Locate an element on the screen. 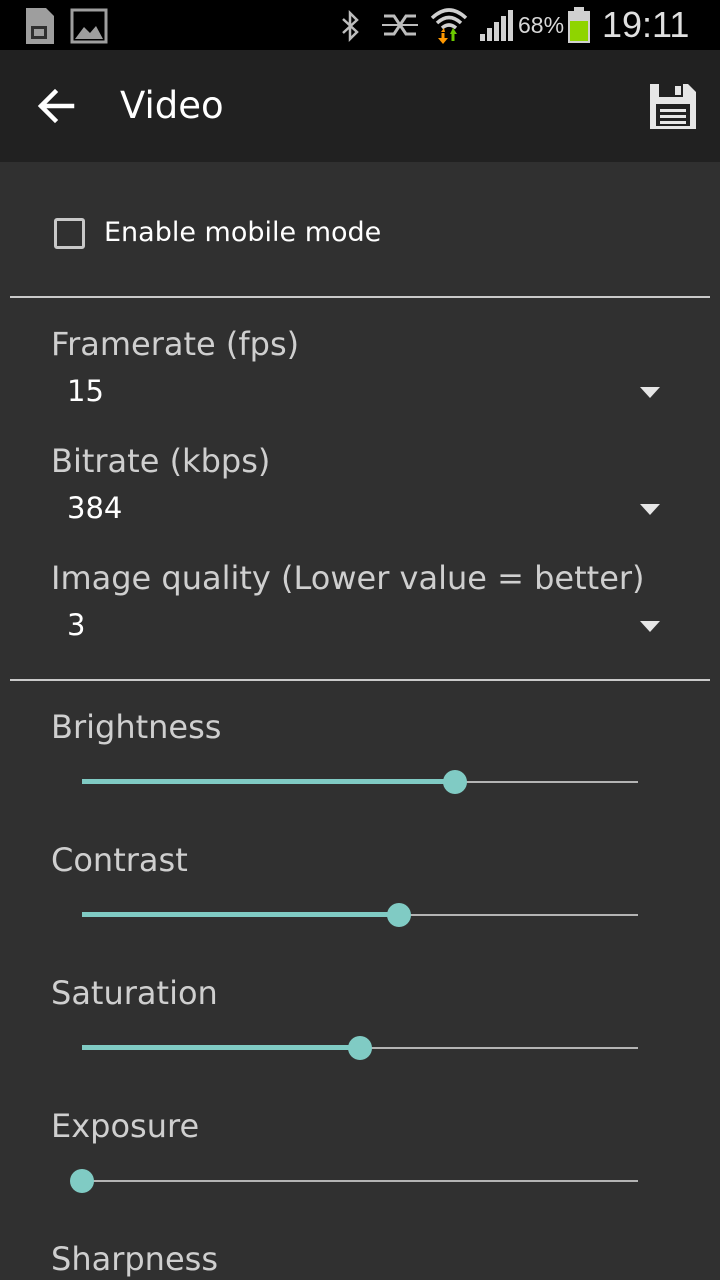  back-button is located at coordinates (58, 106).